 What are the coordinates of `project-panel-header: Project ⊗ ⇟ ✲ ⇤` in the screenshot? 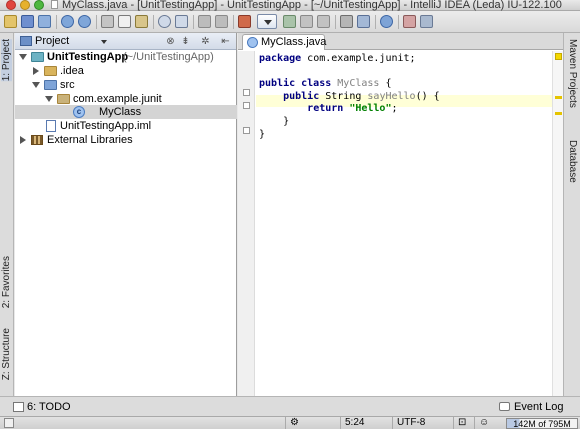 It's located at (125, 41).